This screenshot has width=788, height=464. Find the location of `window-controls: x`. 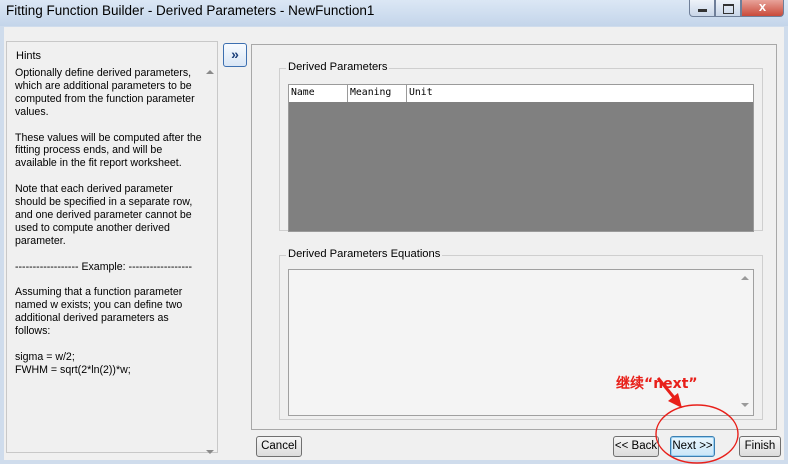

window-controls: x is located at coordinates (736, 9).